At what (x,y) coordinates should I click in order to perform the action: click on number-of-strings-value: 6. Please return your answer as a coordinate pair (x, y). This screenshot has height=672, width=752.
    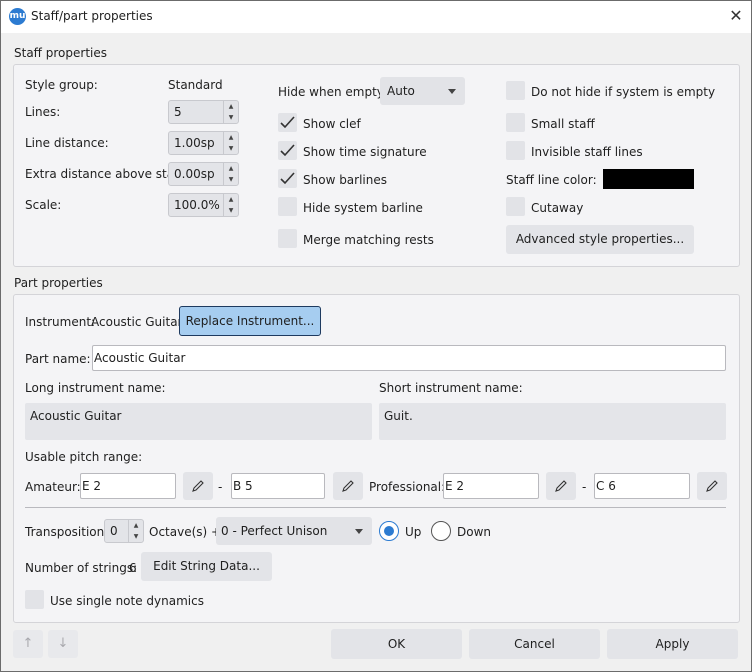
    Looking at the image, I should click on (133, 568).